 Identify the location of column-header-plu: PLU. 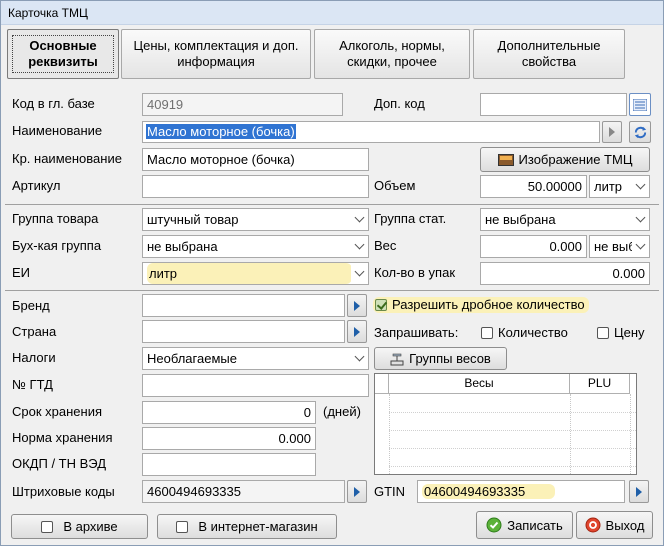
(600, 384).